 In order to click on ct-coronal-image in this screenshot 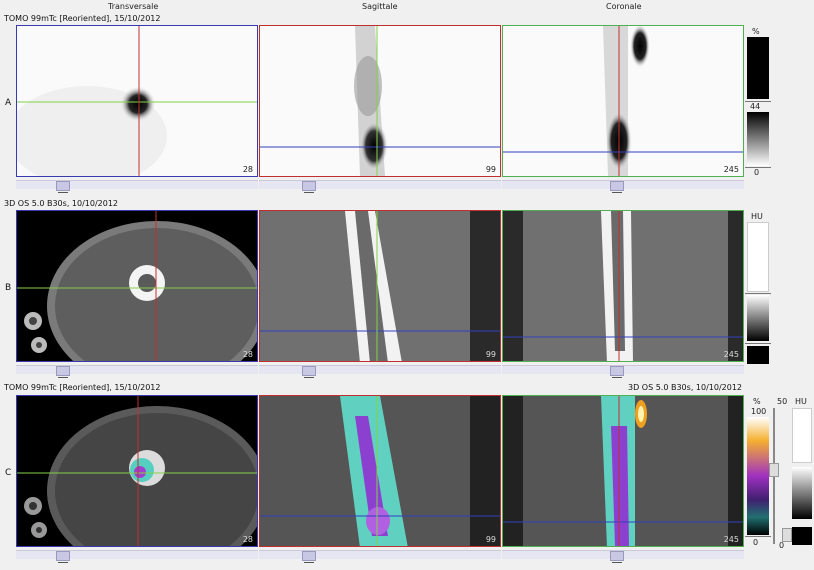, I will do `click(623, 286)`.